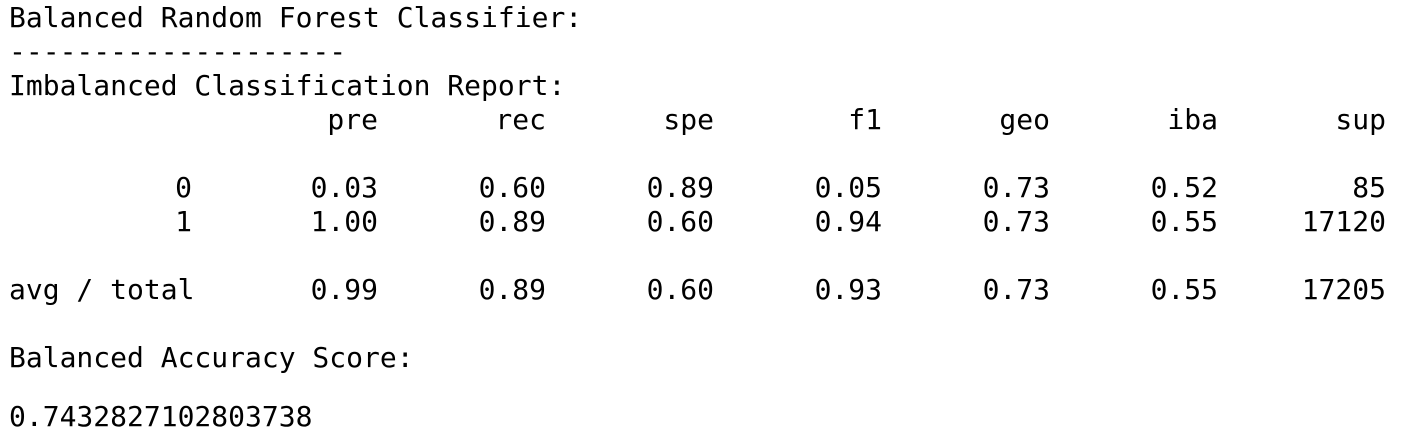 This screenshot has width=1420, height=444. Describe the element at coordinates (296, 17) in the screenshot. I see `classifier-title: Balanced Random Forest Classifier:` at that location.